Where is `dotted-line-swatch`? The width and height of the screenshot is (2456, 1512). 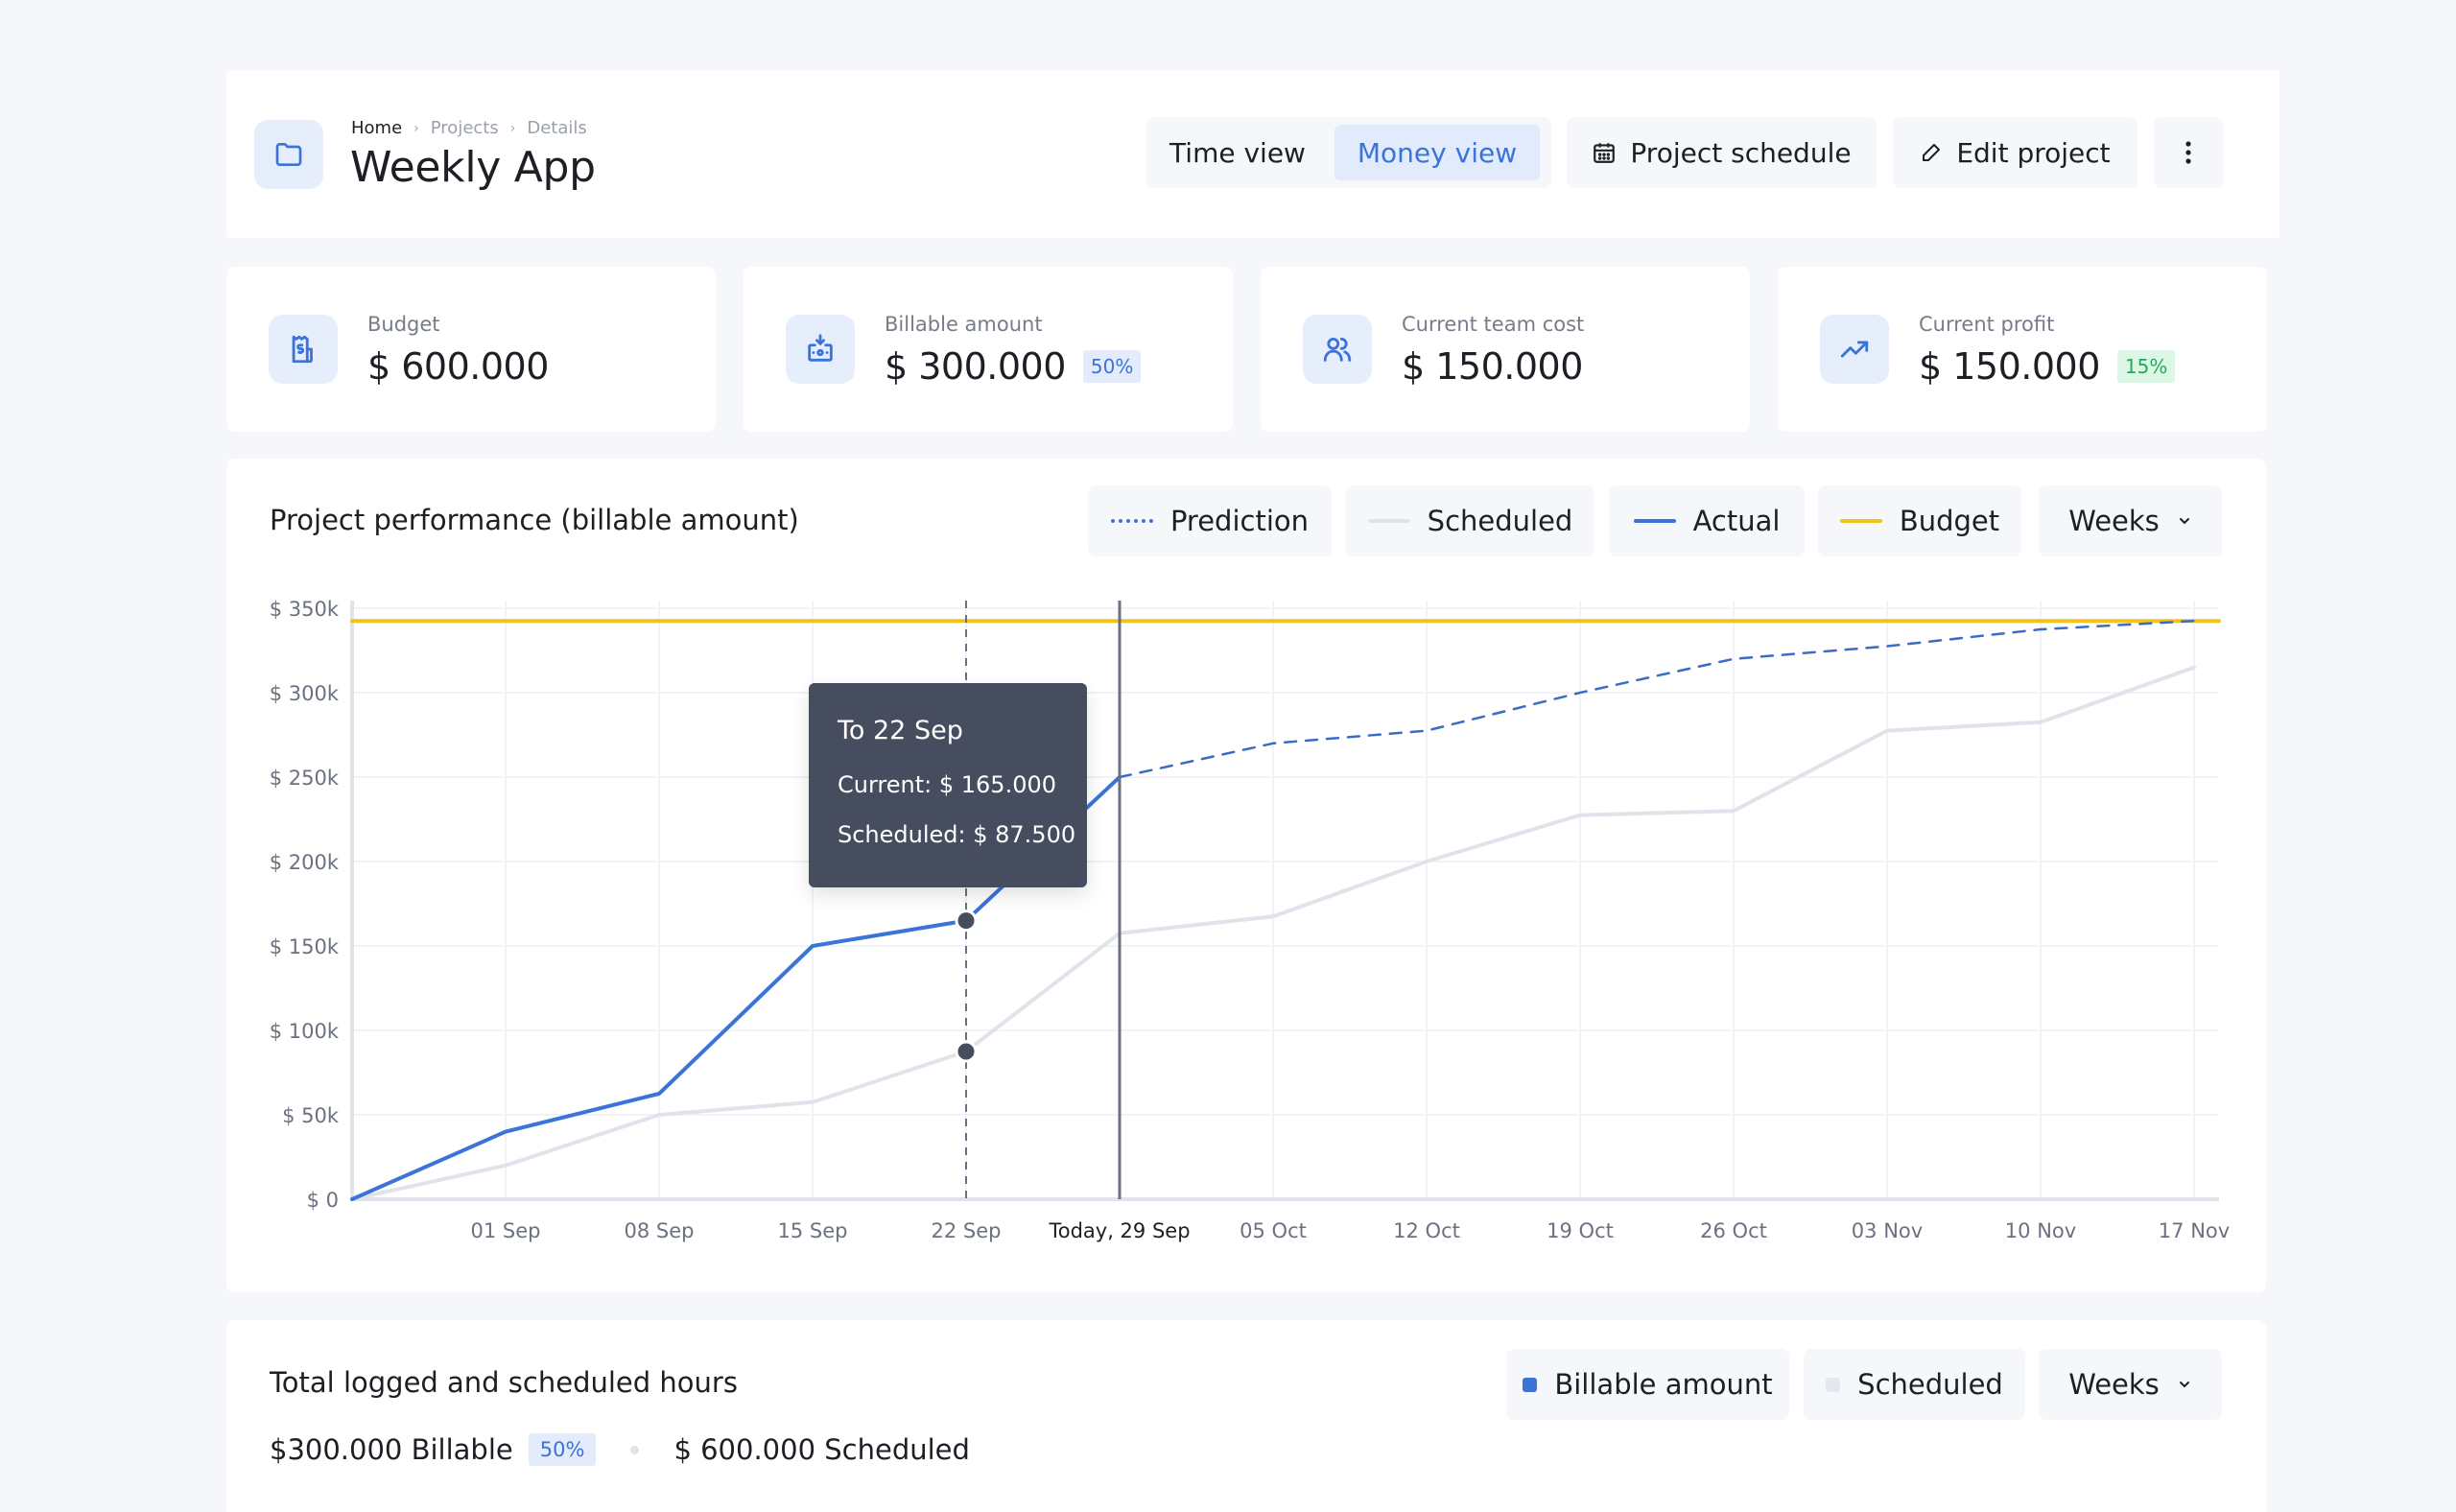 dotted-line-swatch is located at coordinates (1131, 521).